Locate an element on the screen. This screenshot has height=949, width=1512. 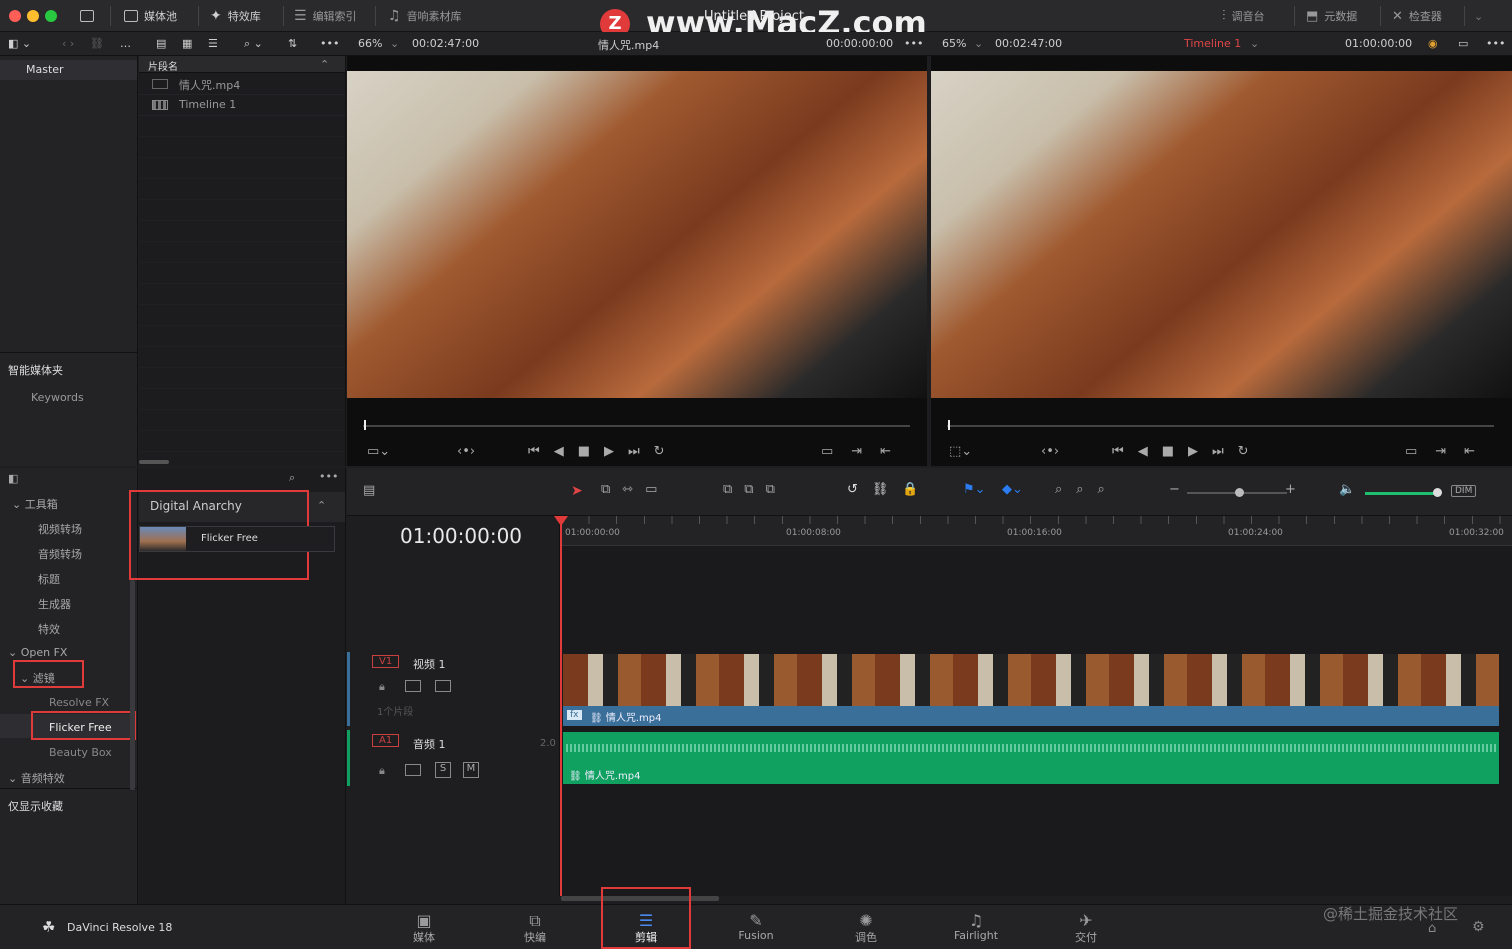
mixer-button: ⫶ 调音台 is located at coordinates (1243, 16).